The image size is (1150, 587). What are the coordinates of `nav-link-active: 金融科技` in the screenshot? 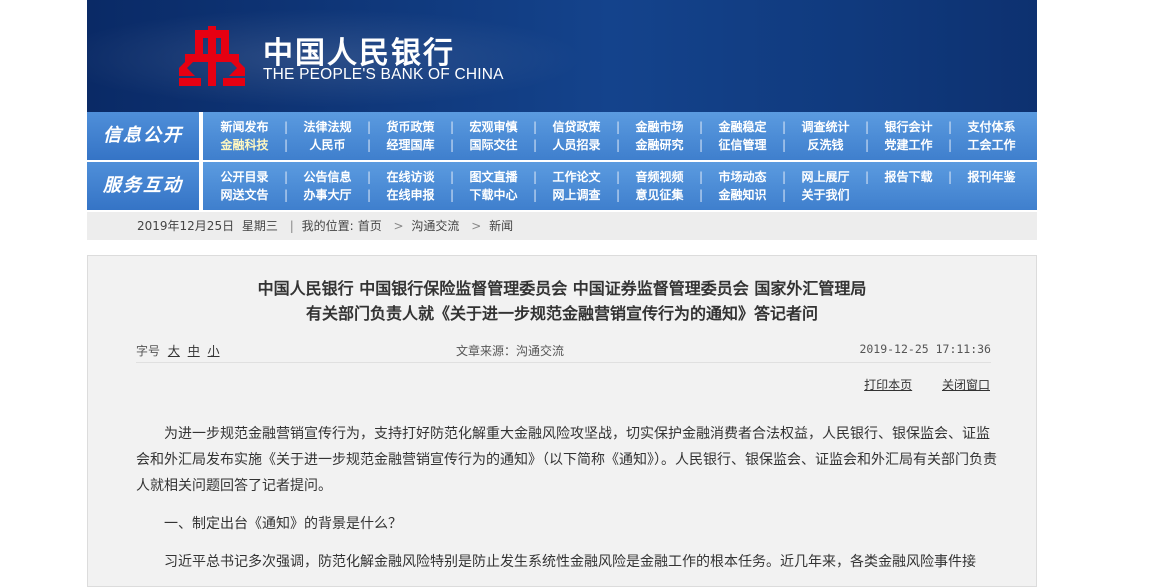 It's located at (245, 145).